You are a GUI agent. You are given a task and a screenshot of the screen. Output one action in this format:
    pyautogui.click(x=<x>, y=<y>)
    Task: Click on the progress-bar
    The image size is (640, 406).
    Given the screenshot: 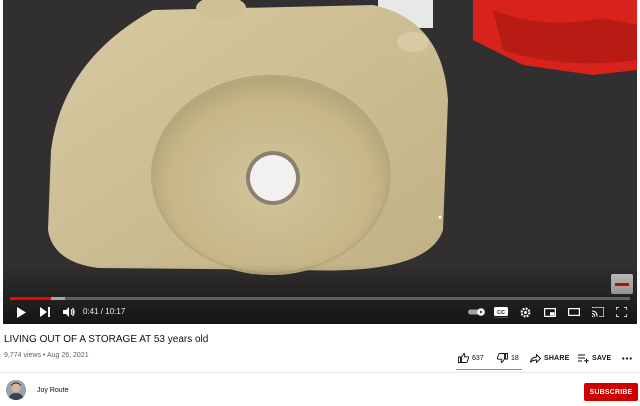 What is the action you would take?
    pyautogui.click(x=320, y=298)
    